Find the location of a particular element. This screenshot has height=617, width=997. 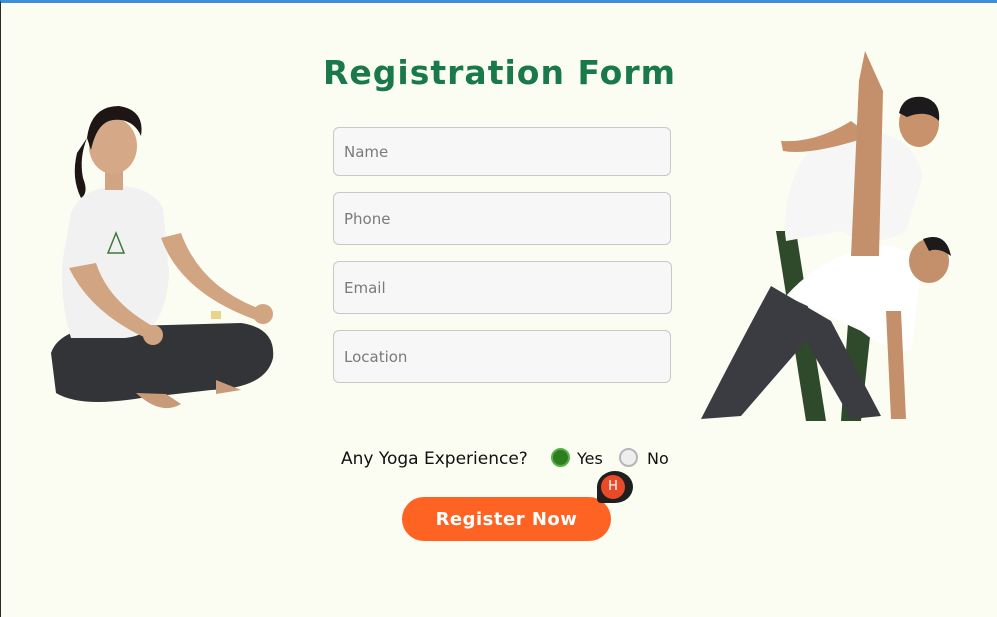

yoga-experience-label: Any Yoga Experience? is located at coordinates (434, 459).